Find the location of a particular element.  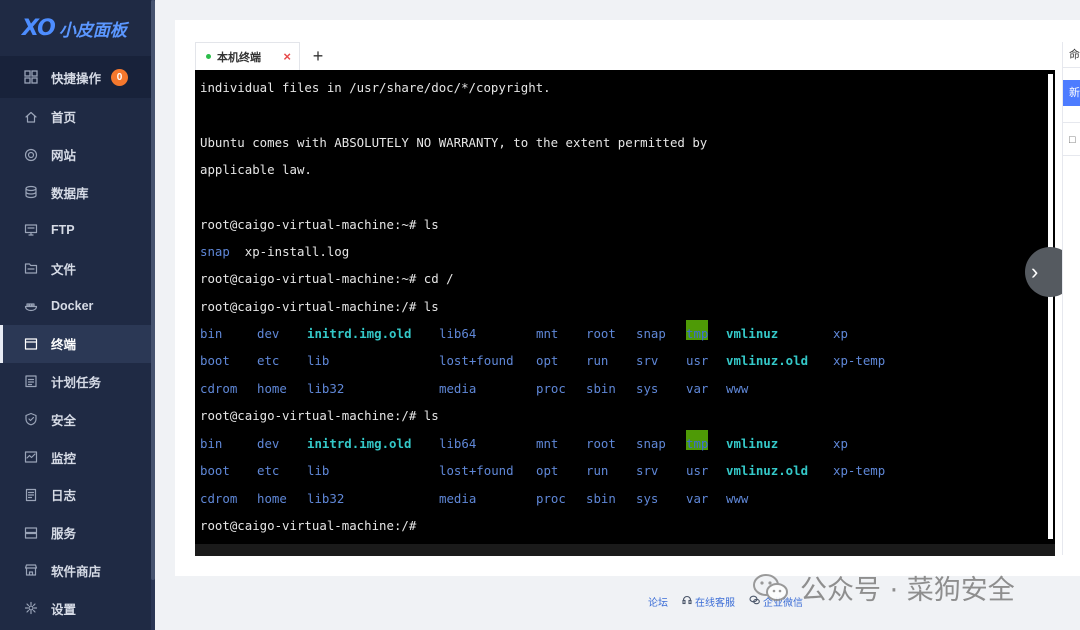

ls-entry: usr is located at coordinates (697, 471).